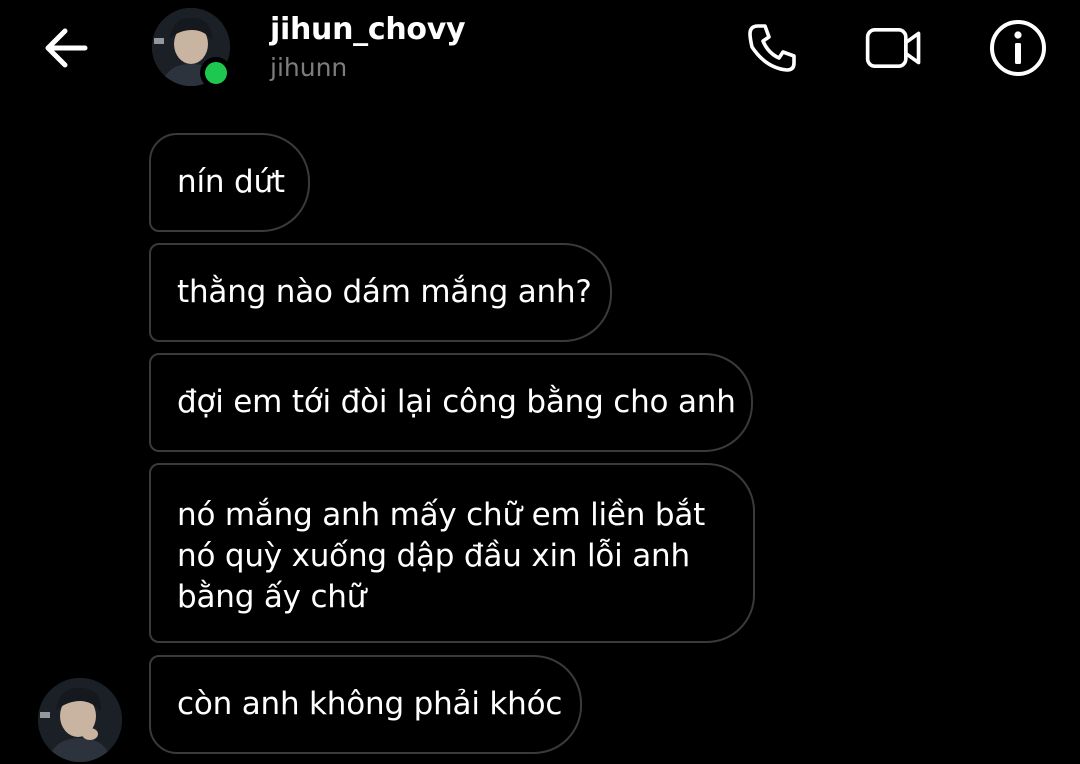  I want to click on sender-avatar, so click(80, 720).